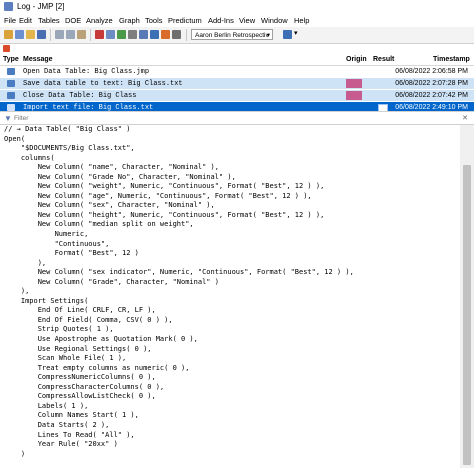 Image resolution: width=474 pixels, height=476 pixels. Describe the element at coordinates (431, 83) in the screenshot. I see `log-timestamp: 06/08/2022 2:07:28 PM` at that location.